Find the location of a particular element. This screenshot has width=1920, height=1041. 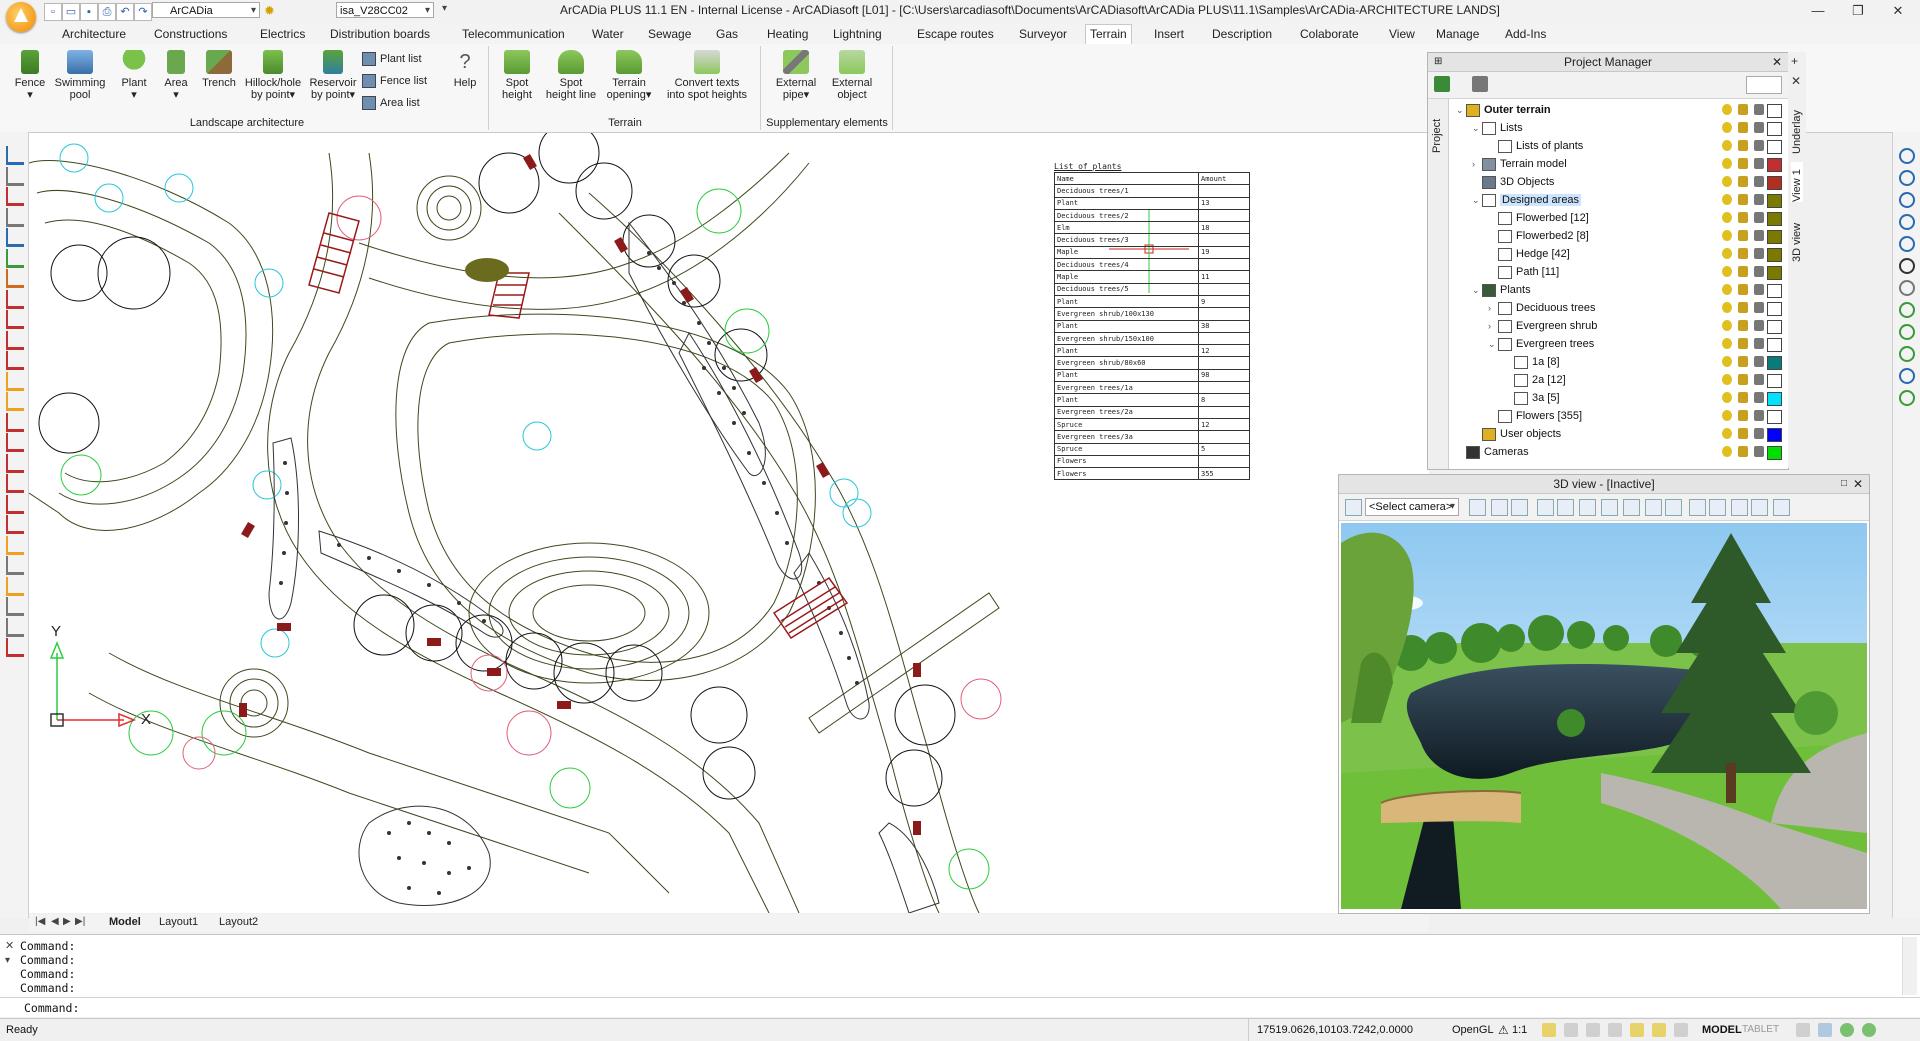

tab-insert: Insert is located at coordinates (1169, 34).